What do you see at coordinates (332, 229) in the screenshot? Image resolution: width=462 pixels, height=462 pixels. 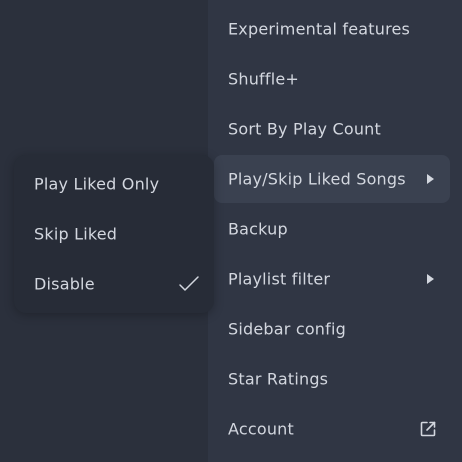 I see `menu-item-backup: Backup` at bounding box center [332, 229].